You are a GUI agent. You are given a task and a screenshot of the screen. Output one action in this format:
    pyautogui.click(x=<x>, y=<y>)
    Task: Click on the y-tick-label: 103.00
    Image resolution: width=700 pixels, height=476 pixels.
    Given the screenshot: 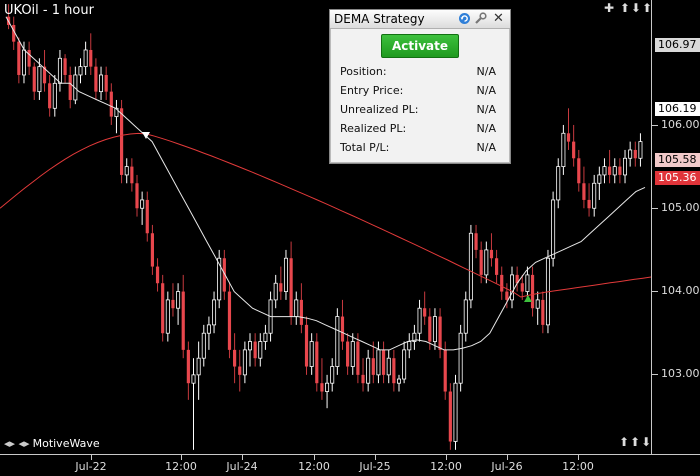 What is the action you would take?
    pyautogui.click(x=680, y=373)
    